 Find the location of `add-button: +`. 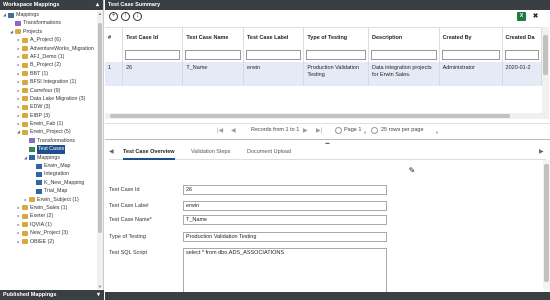

add-button: + is located at coordinates (113, 16).